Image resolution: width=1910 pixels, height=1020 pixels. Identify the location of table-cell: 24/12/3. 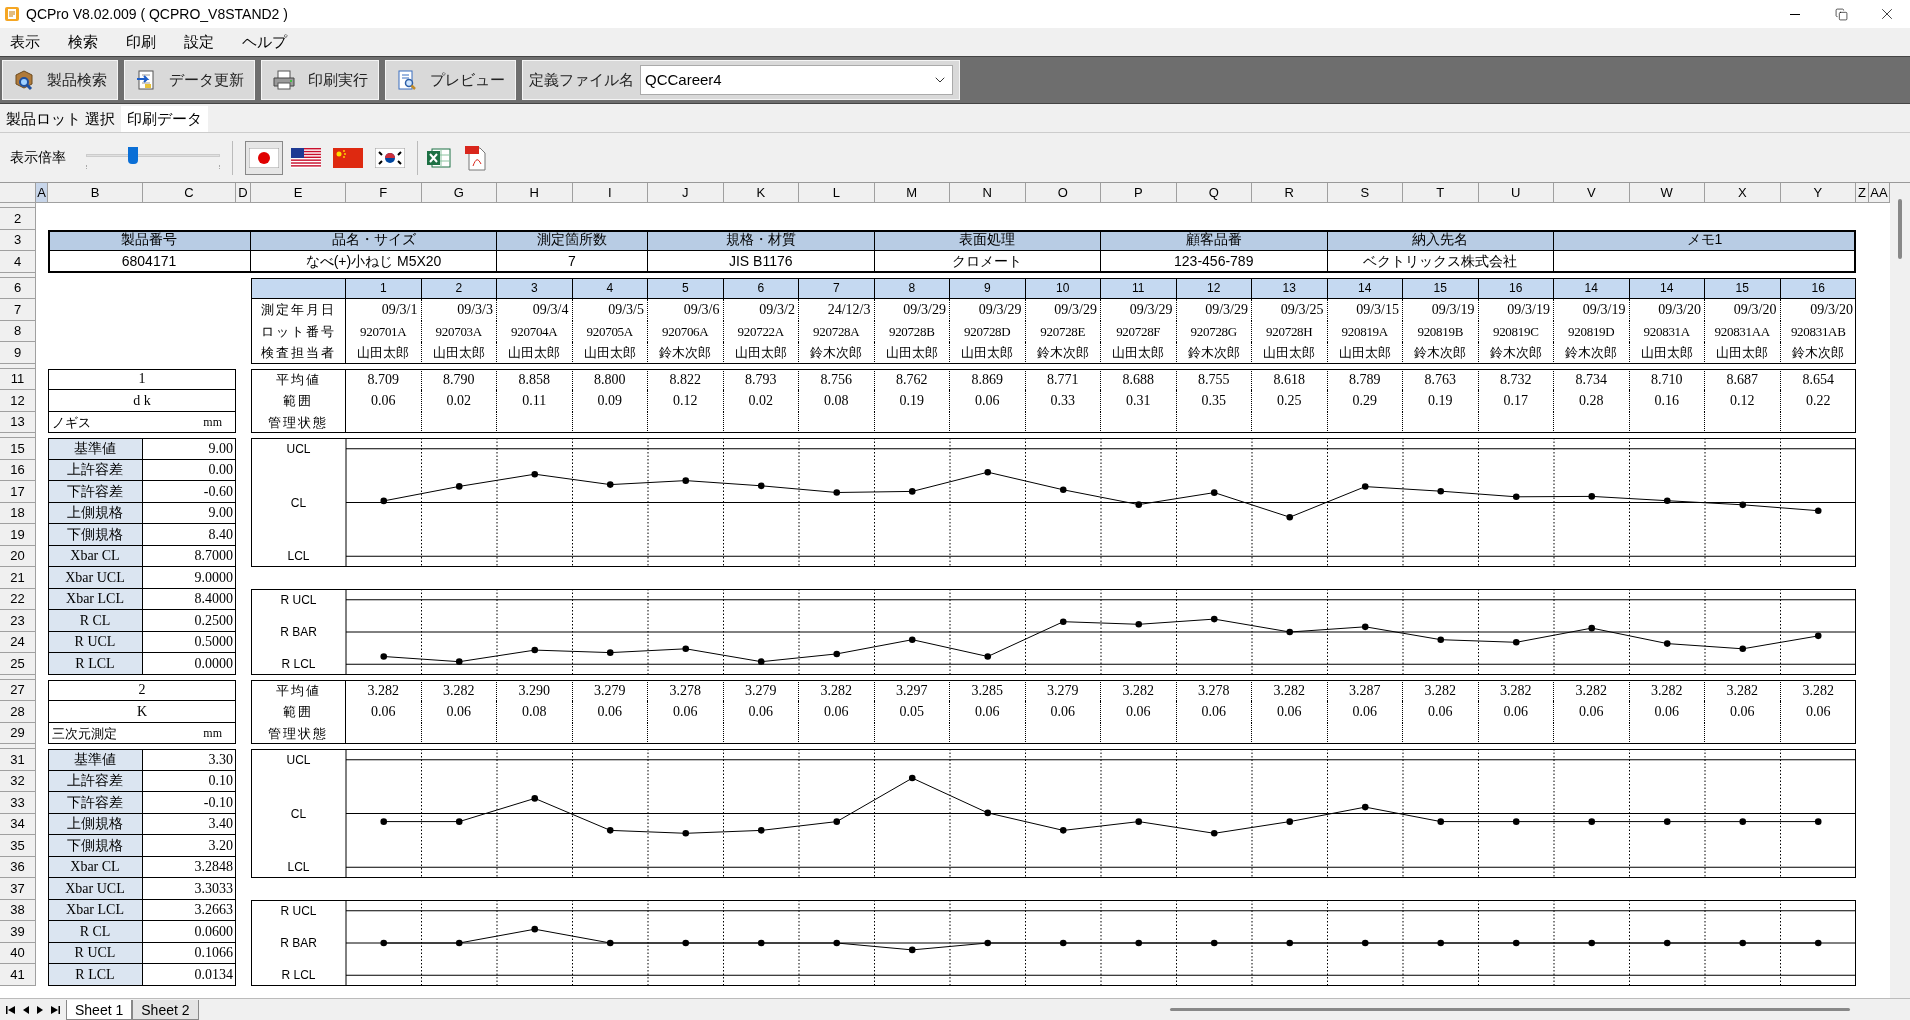
(837, 310).